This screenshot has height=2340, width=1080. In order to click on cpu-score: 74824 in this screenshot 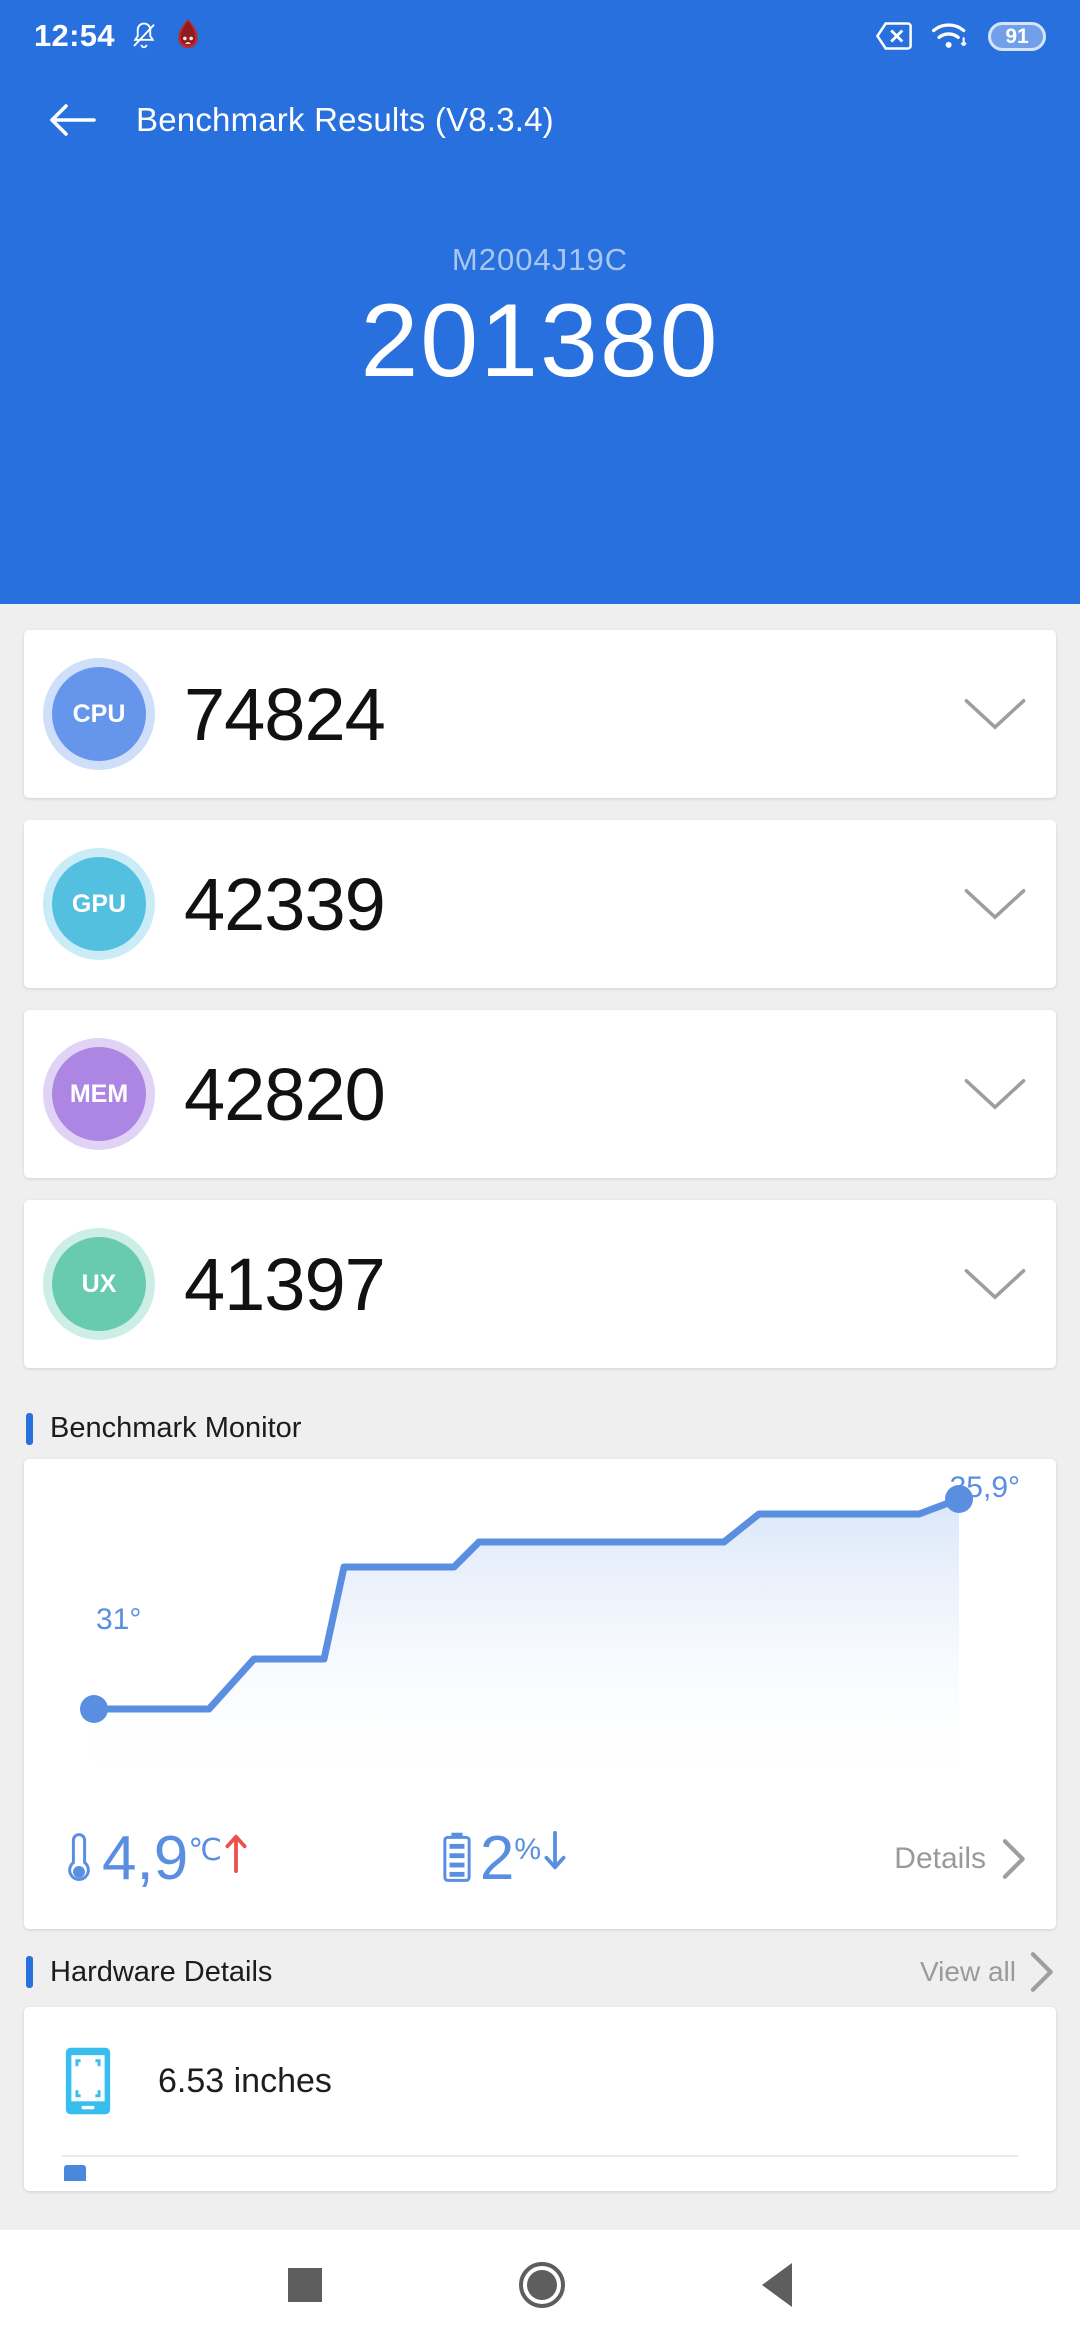, I will do `click(285, 714)`.